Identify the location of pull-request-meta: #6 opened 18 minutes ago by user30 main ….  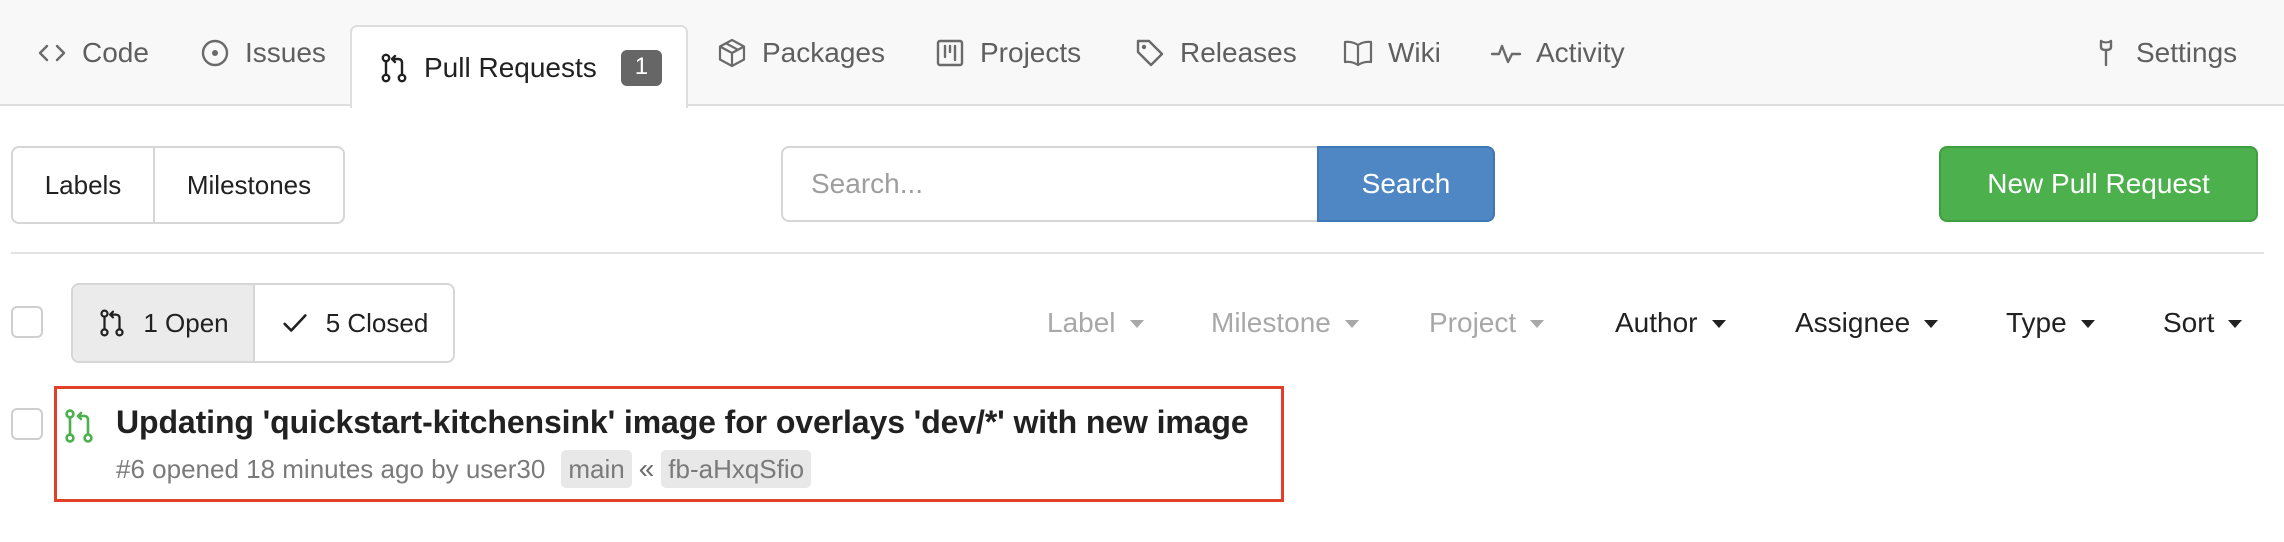
(464, 469).